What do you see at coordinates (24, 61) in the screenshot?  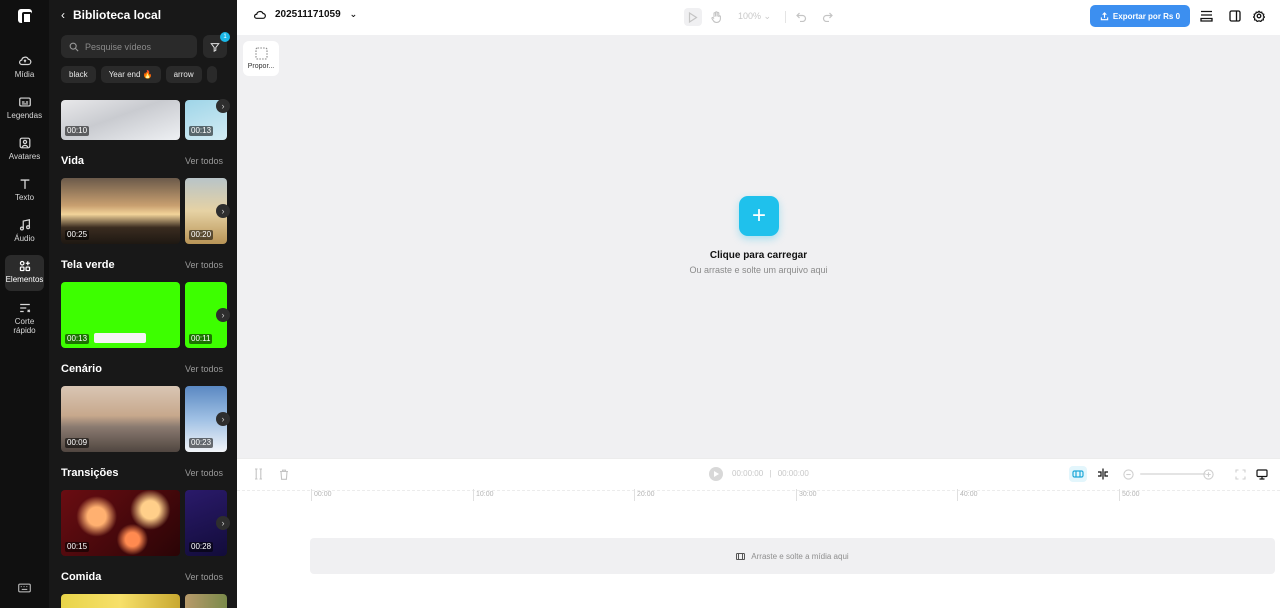 I see `cloud-upload-icon` at bounding box center [24, 61].